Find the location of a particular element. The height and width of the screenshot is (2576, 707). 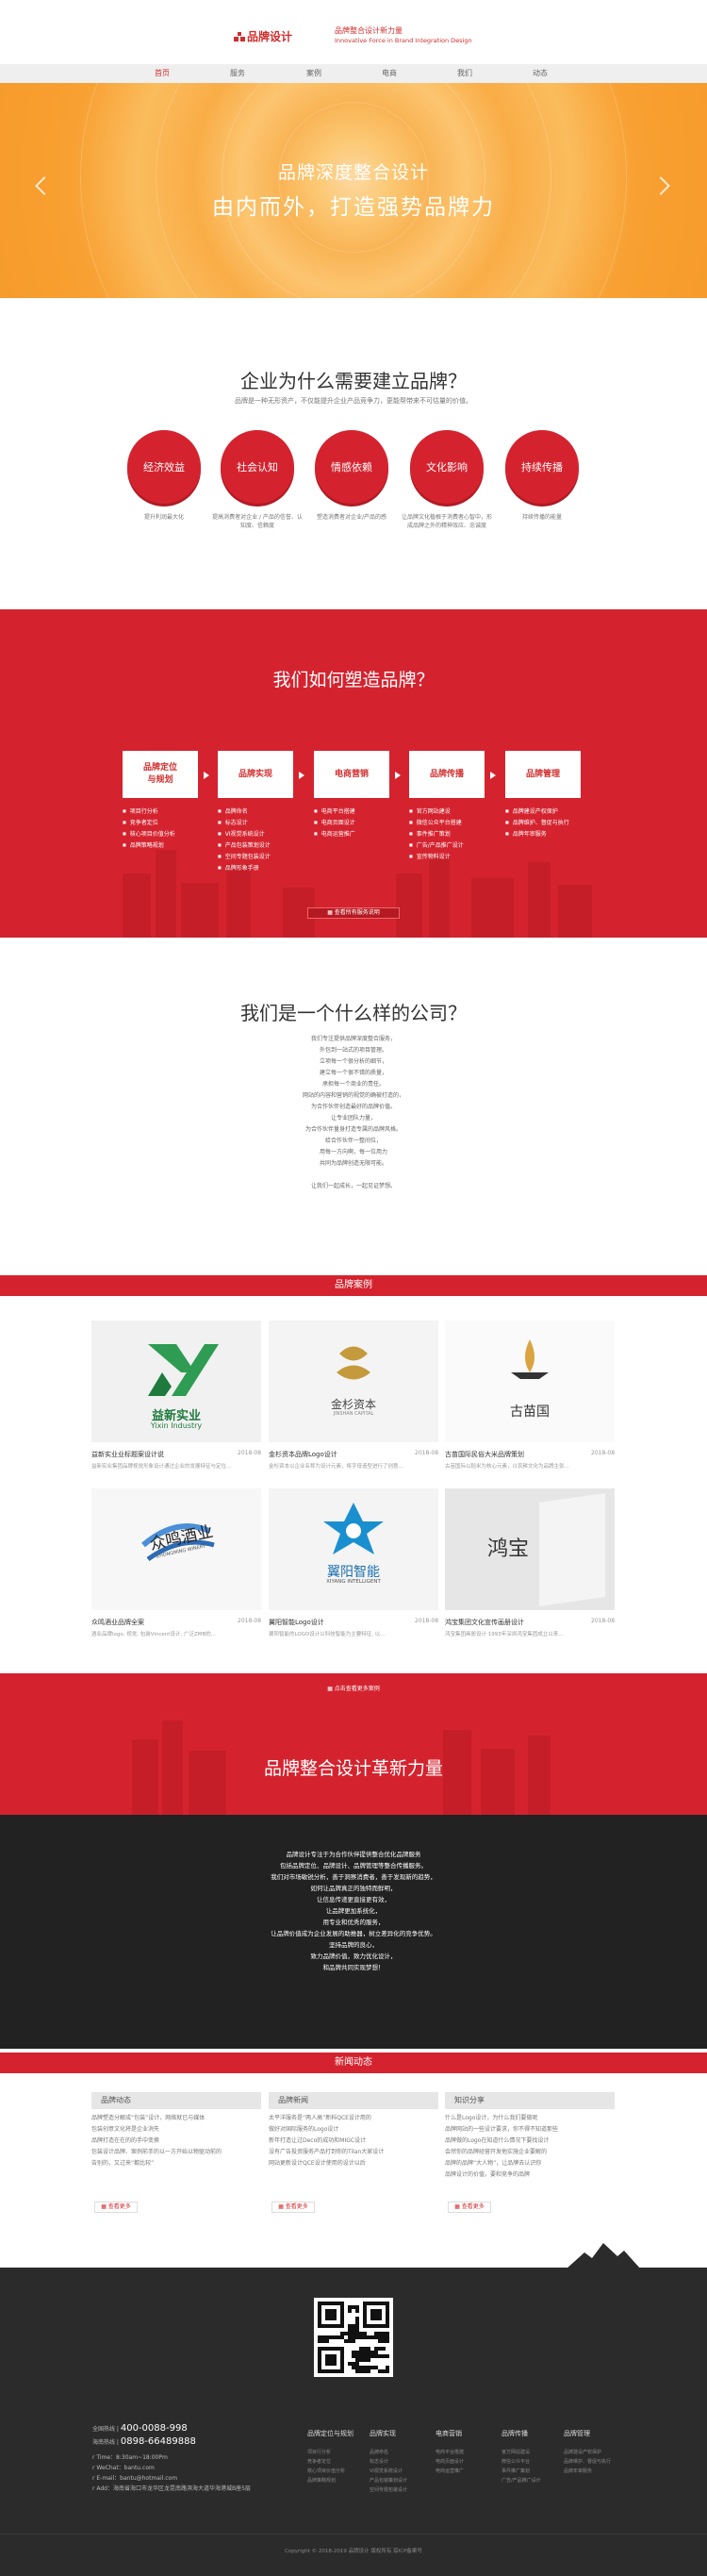

case-image: 益新实业 Yixin Industry is located at coordinates (176, 1382).